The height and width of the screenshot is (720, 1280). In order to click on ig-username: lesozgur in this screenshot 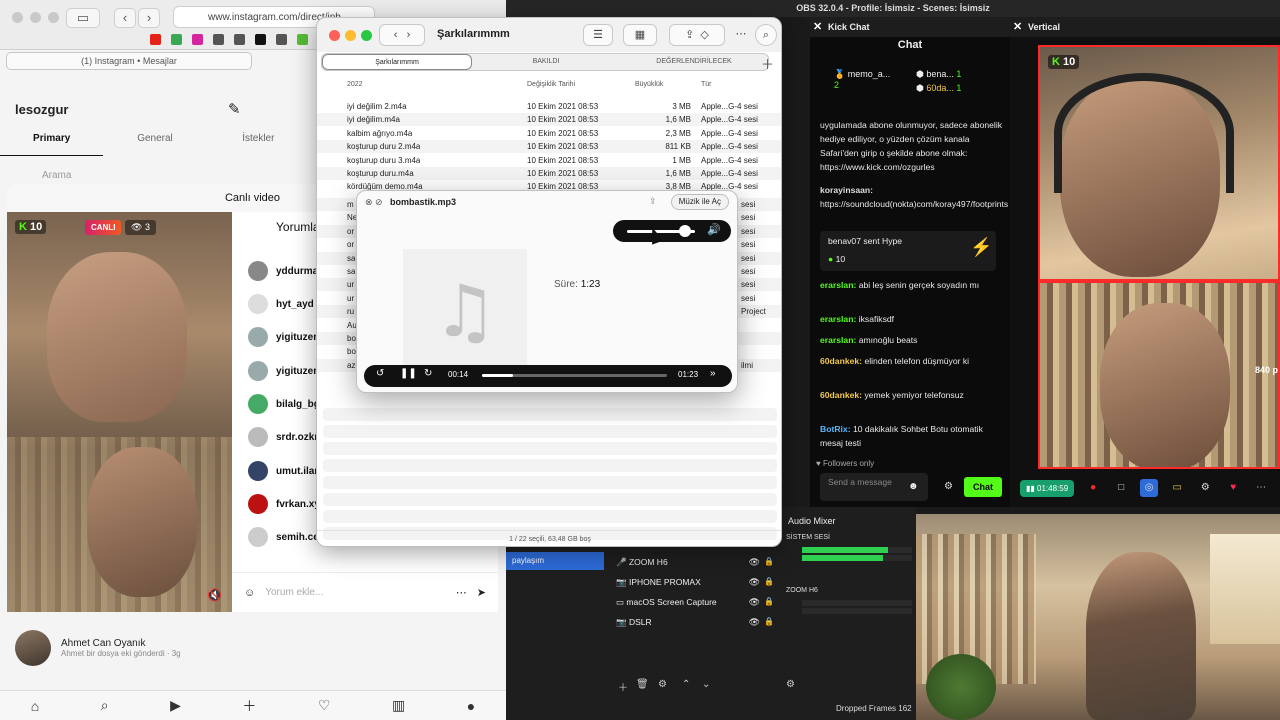, I will do `click(41, 109)`.